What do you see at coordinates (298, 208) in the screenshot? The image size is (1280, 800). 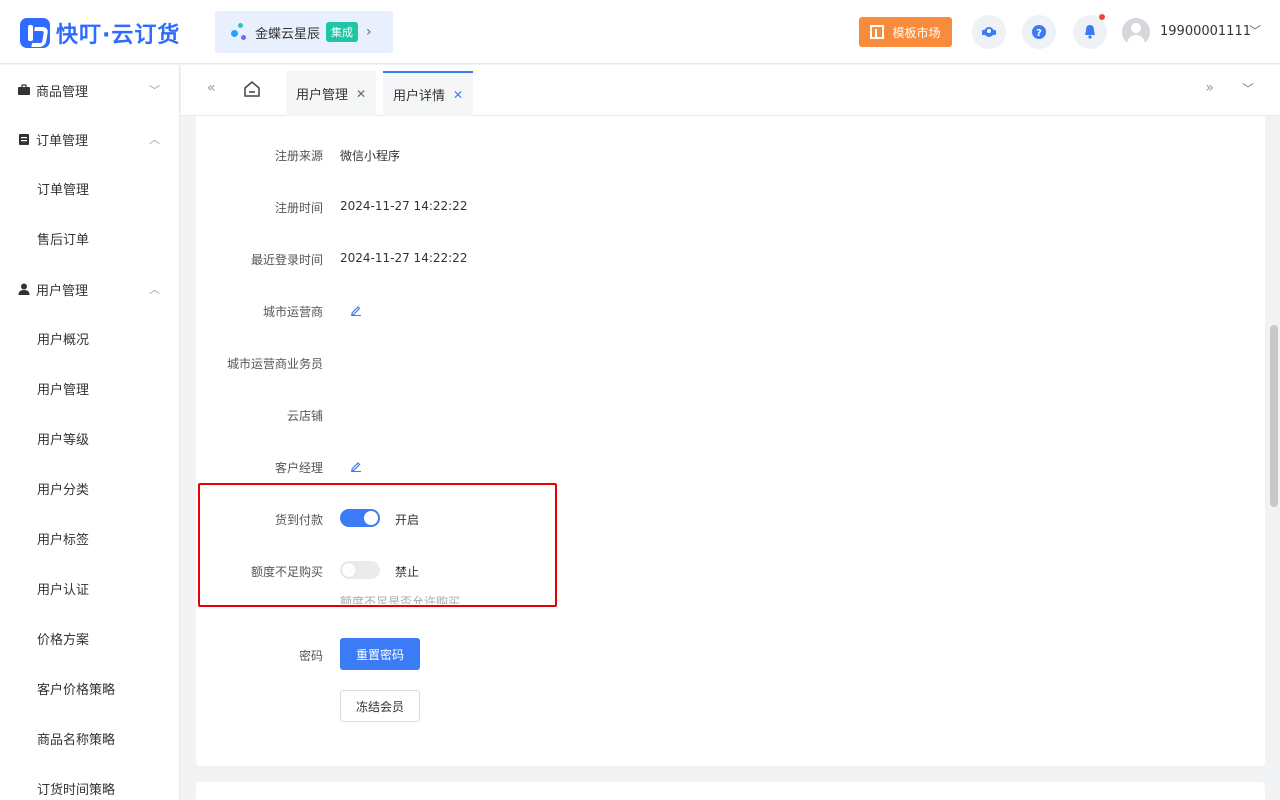 I see `register-time-label: 注册时间` at bounding box center [298, 208].